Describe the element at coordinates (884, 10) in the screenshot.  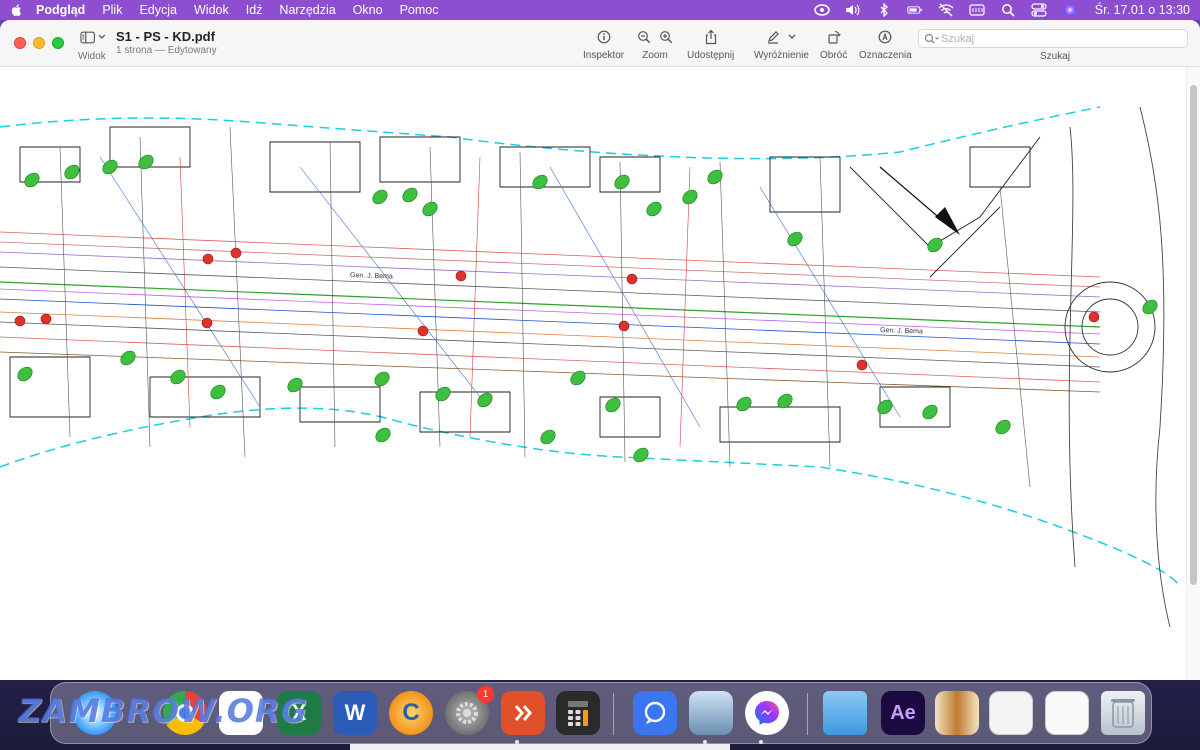
I see `bluetooth-icon` at that location.